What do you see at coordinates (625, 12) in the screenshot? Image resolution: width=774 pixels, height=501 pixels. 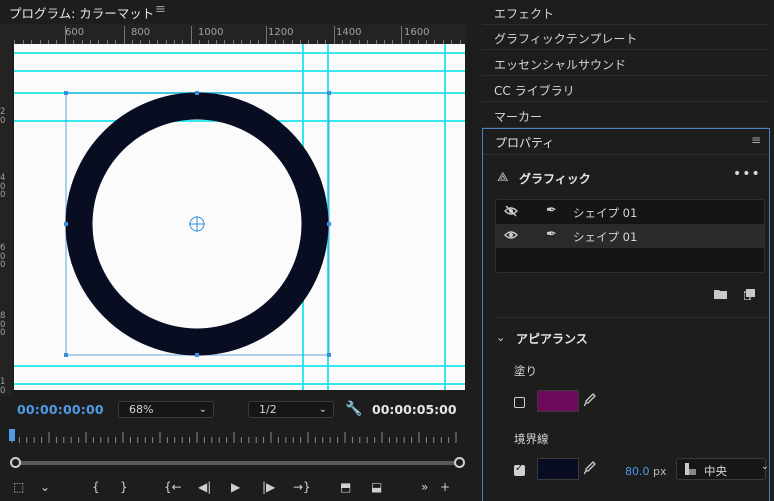 I see `panel-effects: エフェクト` at bounding box center [625, 12].